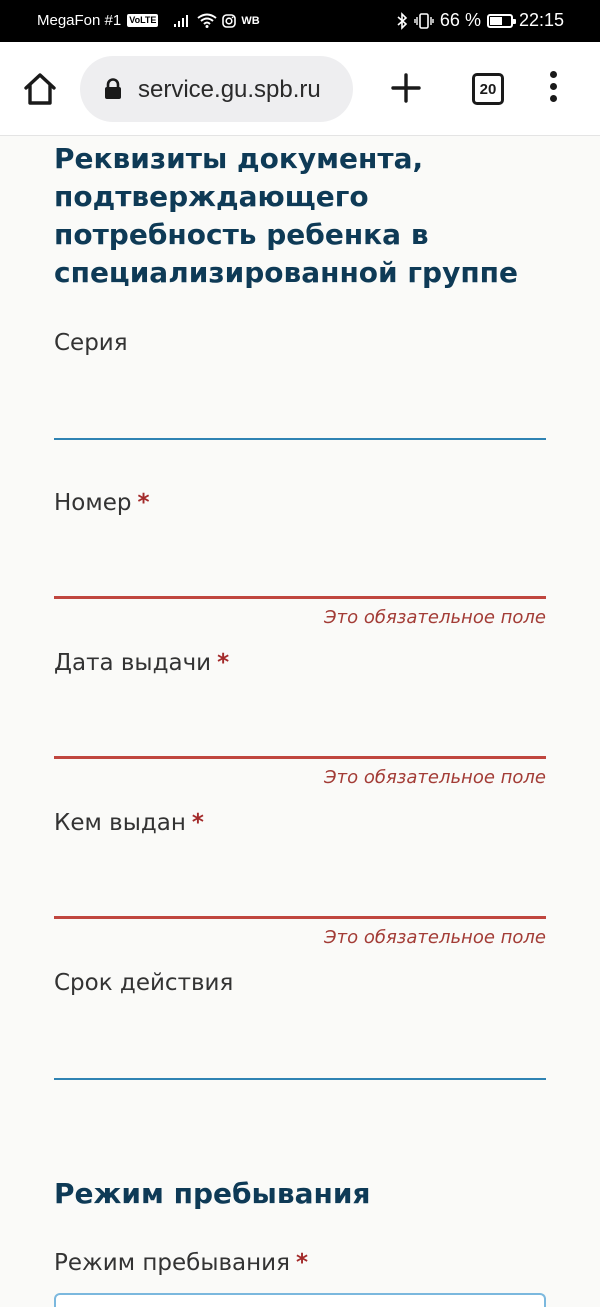 The height and width of the screenshot is (1307, 600). What do you see at coordinates (435, 937) in the screenshot?
I see `issued-by-error-message: Это обязательное поле` at bounding box center [435, 937].